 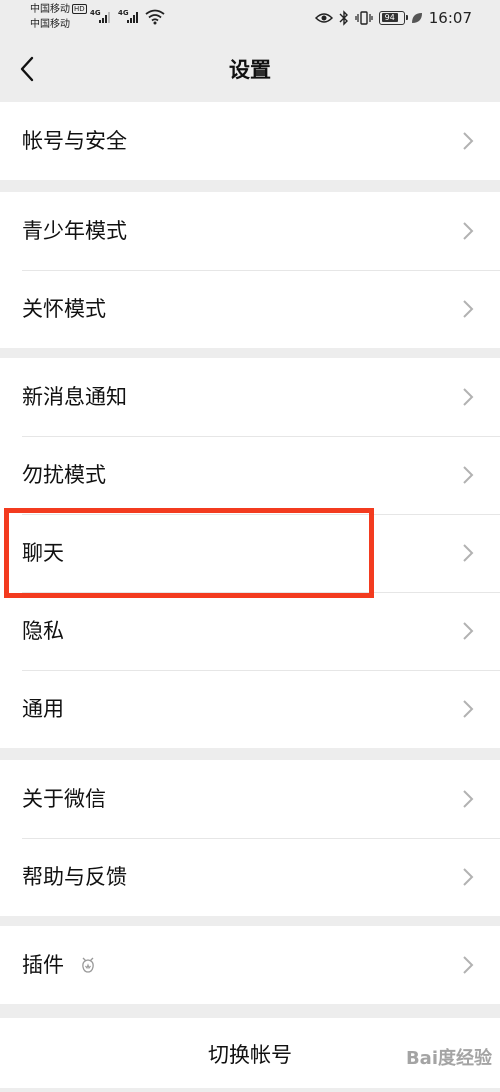 What do you see at coordinates (43, 965) in the screenshot?
I see `settings-item-label: 插件` at bounding box center [43, 965].